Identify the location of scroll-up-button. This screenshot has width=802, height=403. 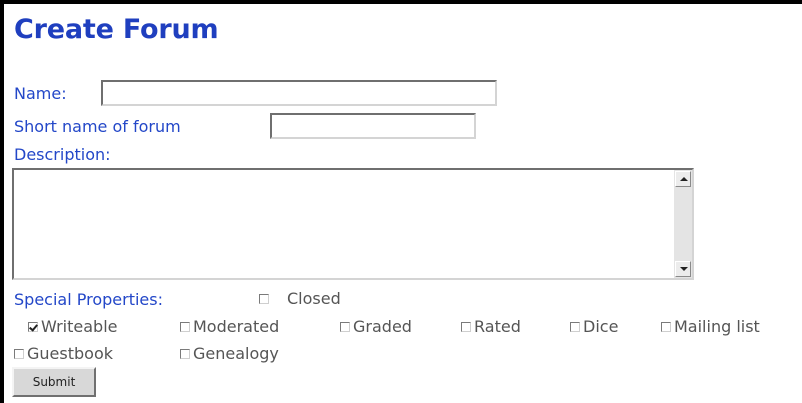
(683, 179).